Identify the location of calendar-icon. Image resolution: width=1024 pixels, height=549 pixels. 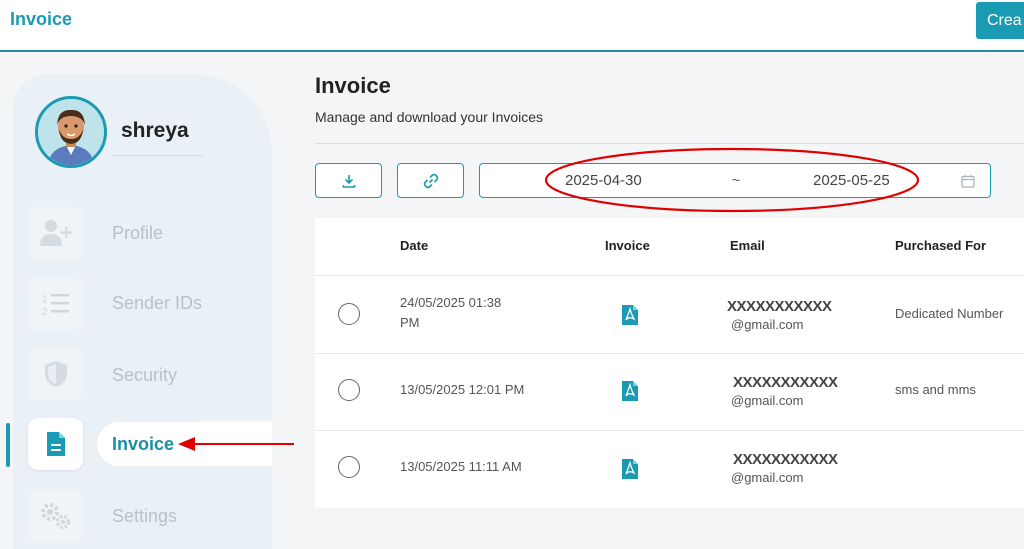
(968, 181).